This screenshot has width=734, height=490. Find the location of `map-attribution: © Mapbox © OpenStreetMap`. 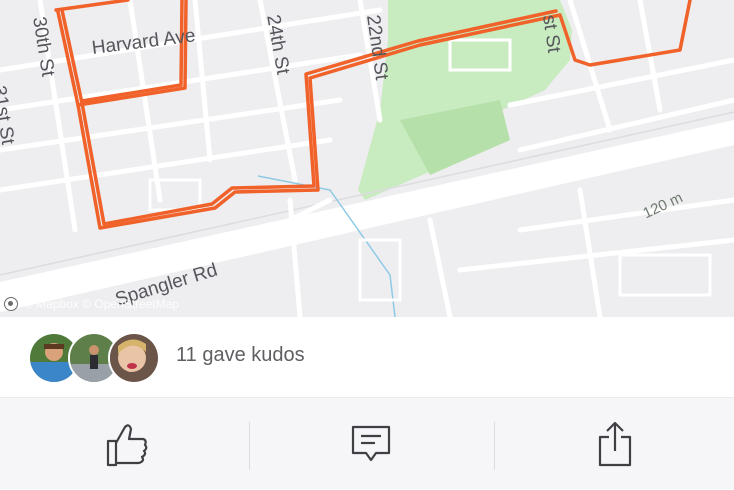

map-attribution: © Mapbox © OpenStreetMap is located at coordinates (91, 304).